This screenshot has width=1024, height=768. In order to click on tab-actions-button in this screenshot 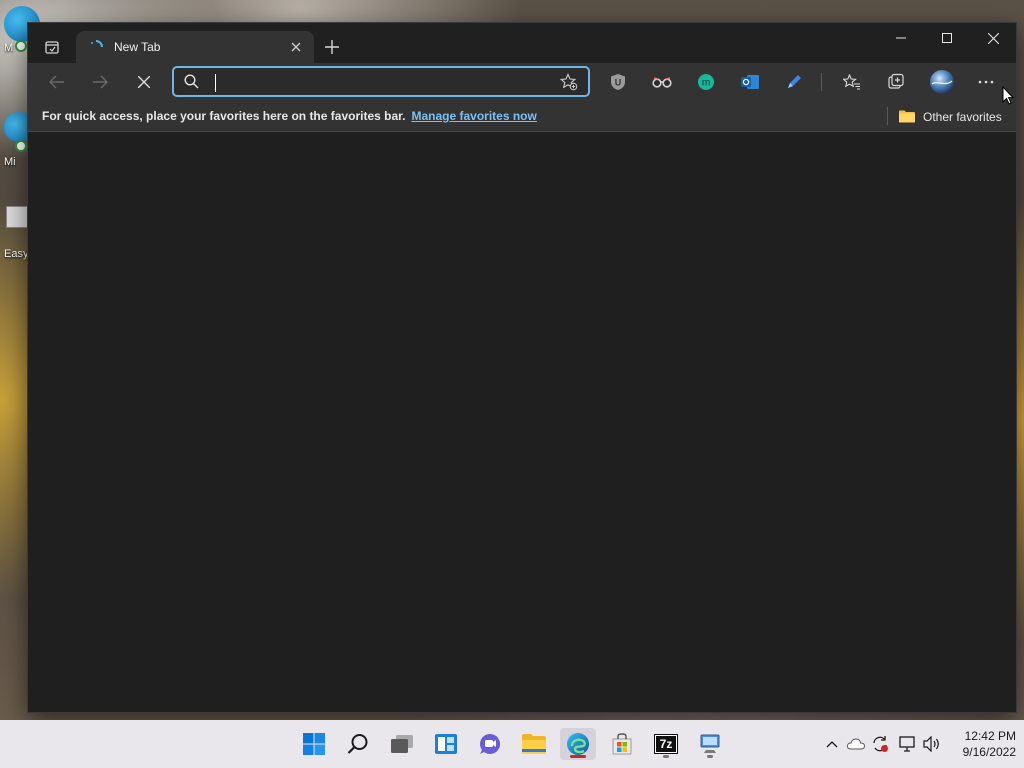, I will do `click(52, 47)`.